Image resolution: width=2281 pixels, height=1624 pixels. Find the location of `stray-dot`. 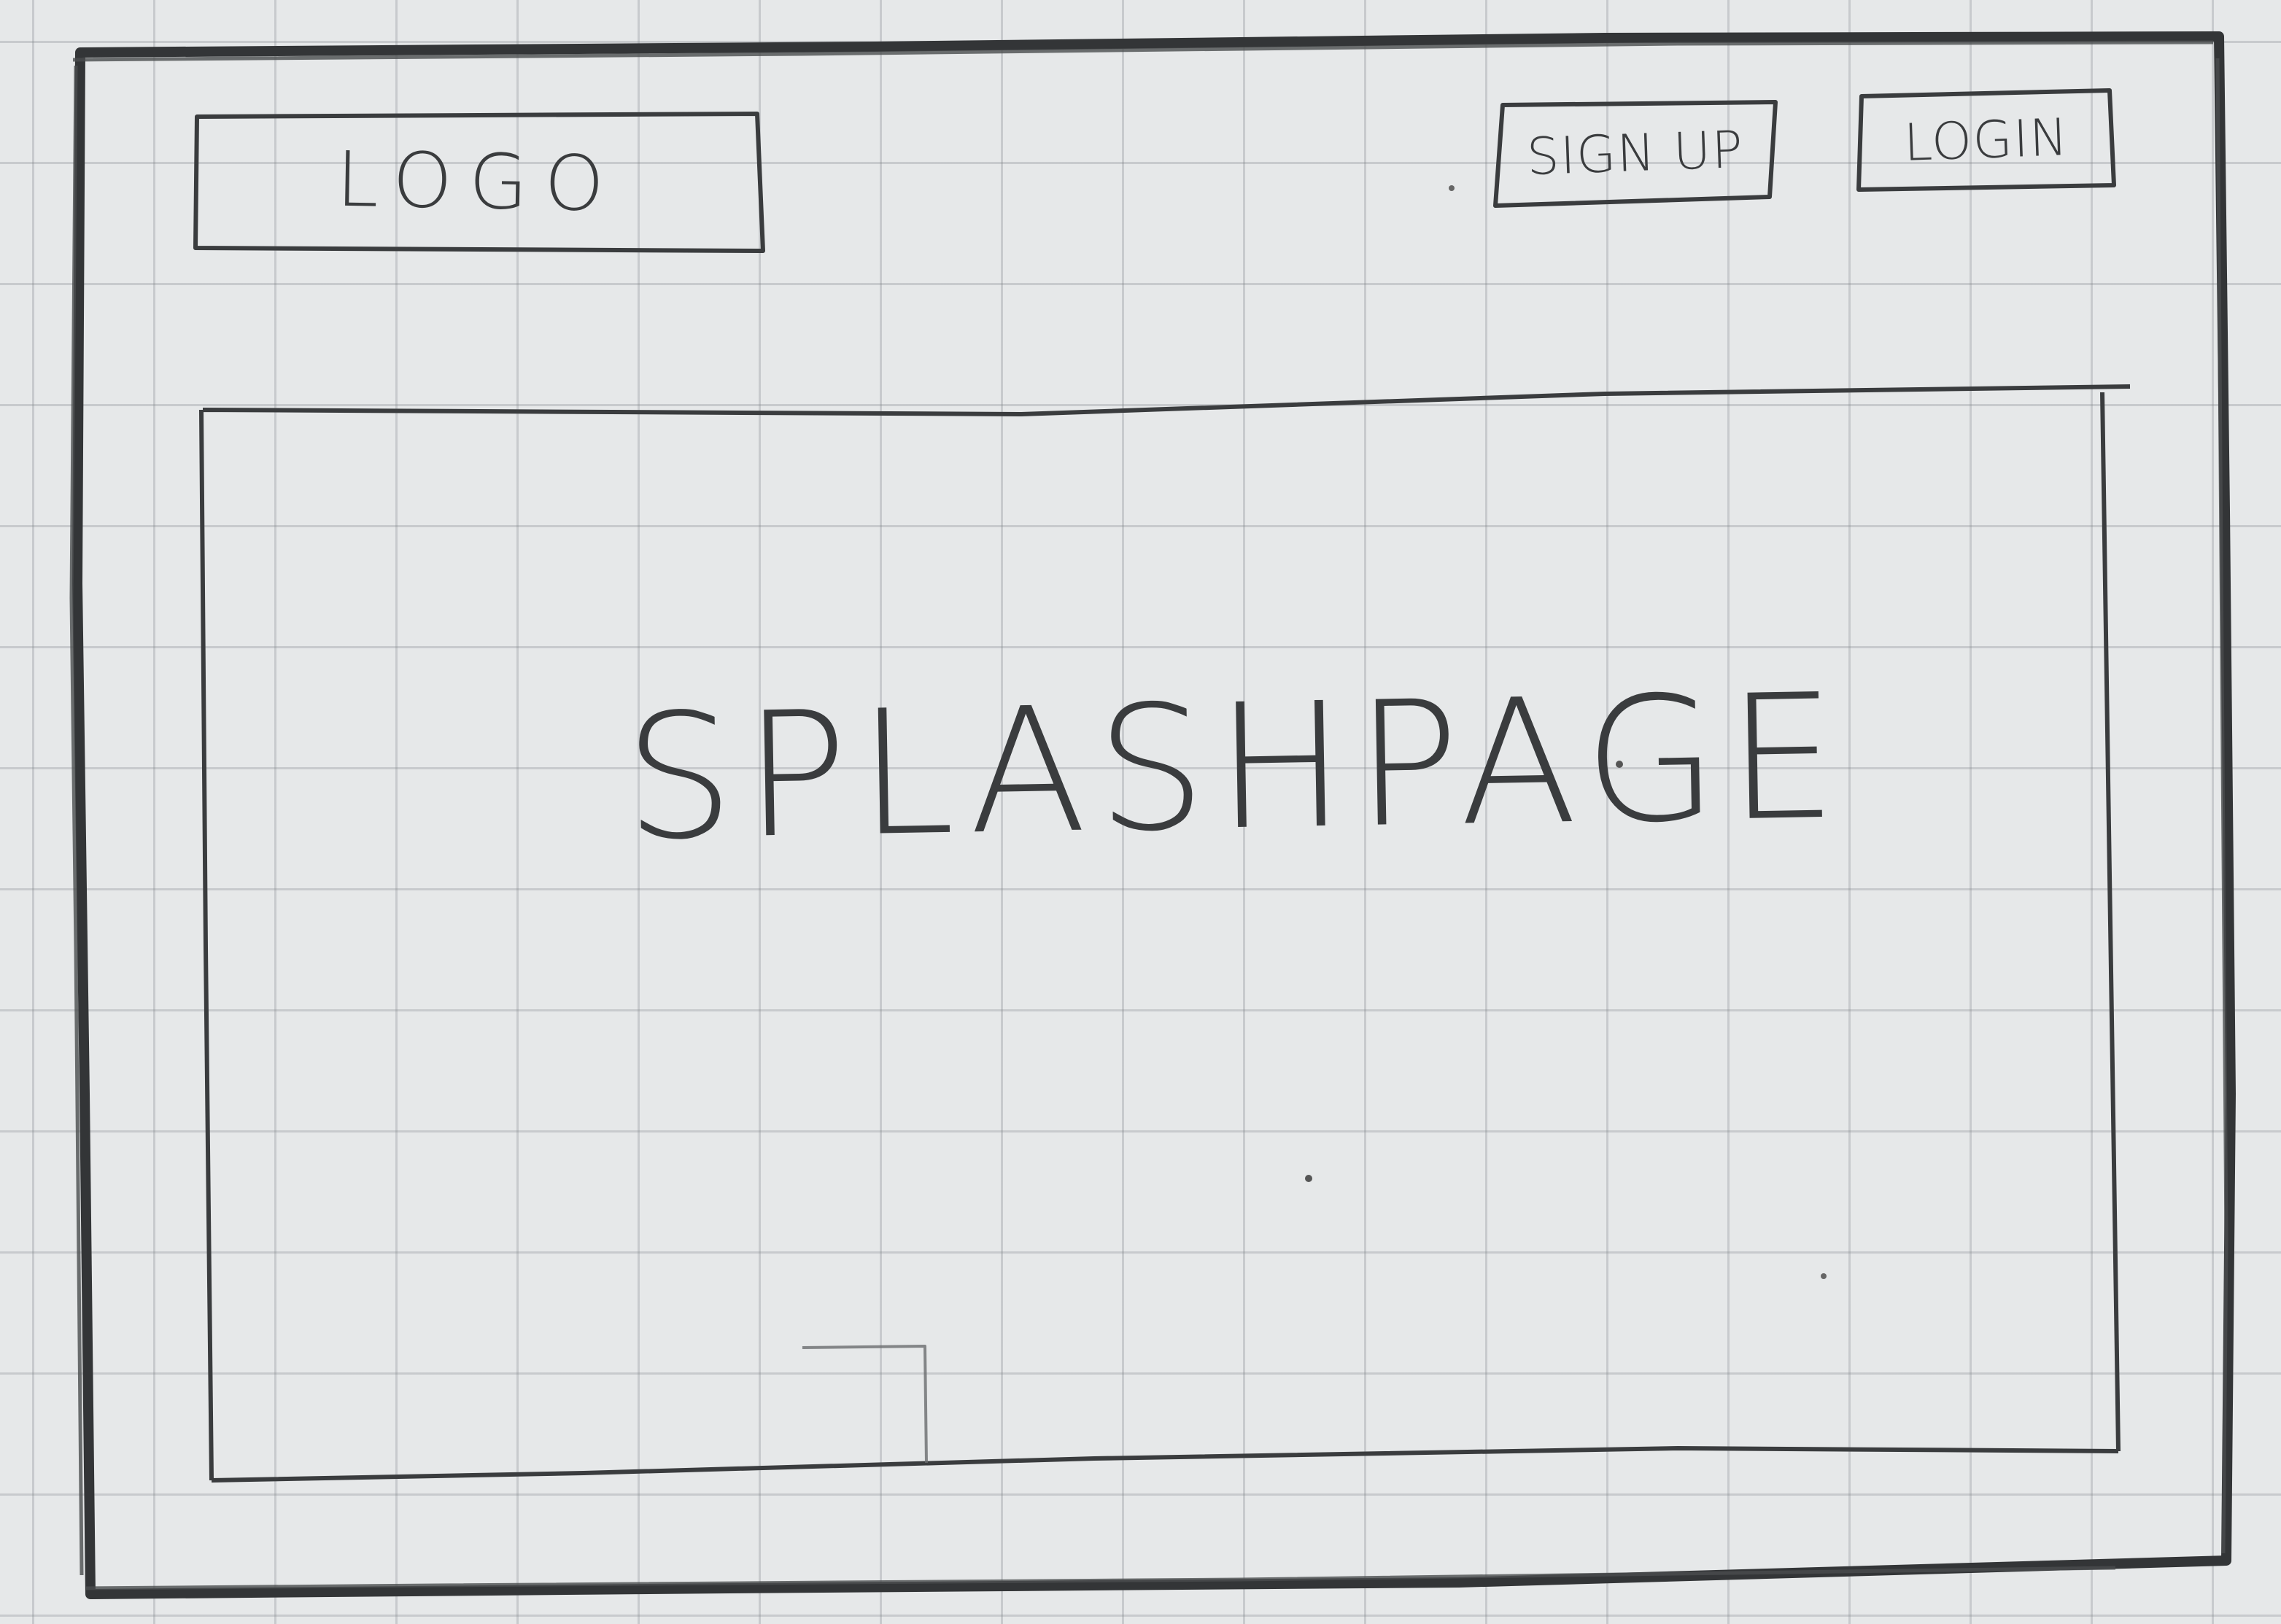

stray-dot is located at coordinates (1452, 188).